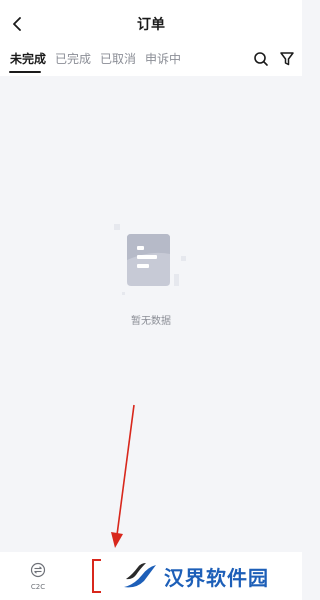 The height and width of the screenshot is (600, 320). Describe the element at coordinates (95, 59) in the screenshot. I see `order-tabs: 未完成 已完成 已取消 申诉中` at that location.